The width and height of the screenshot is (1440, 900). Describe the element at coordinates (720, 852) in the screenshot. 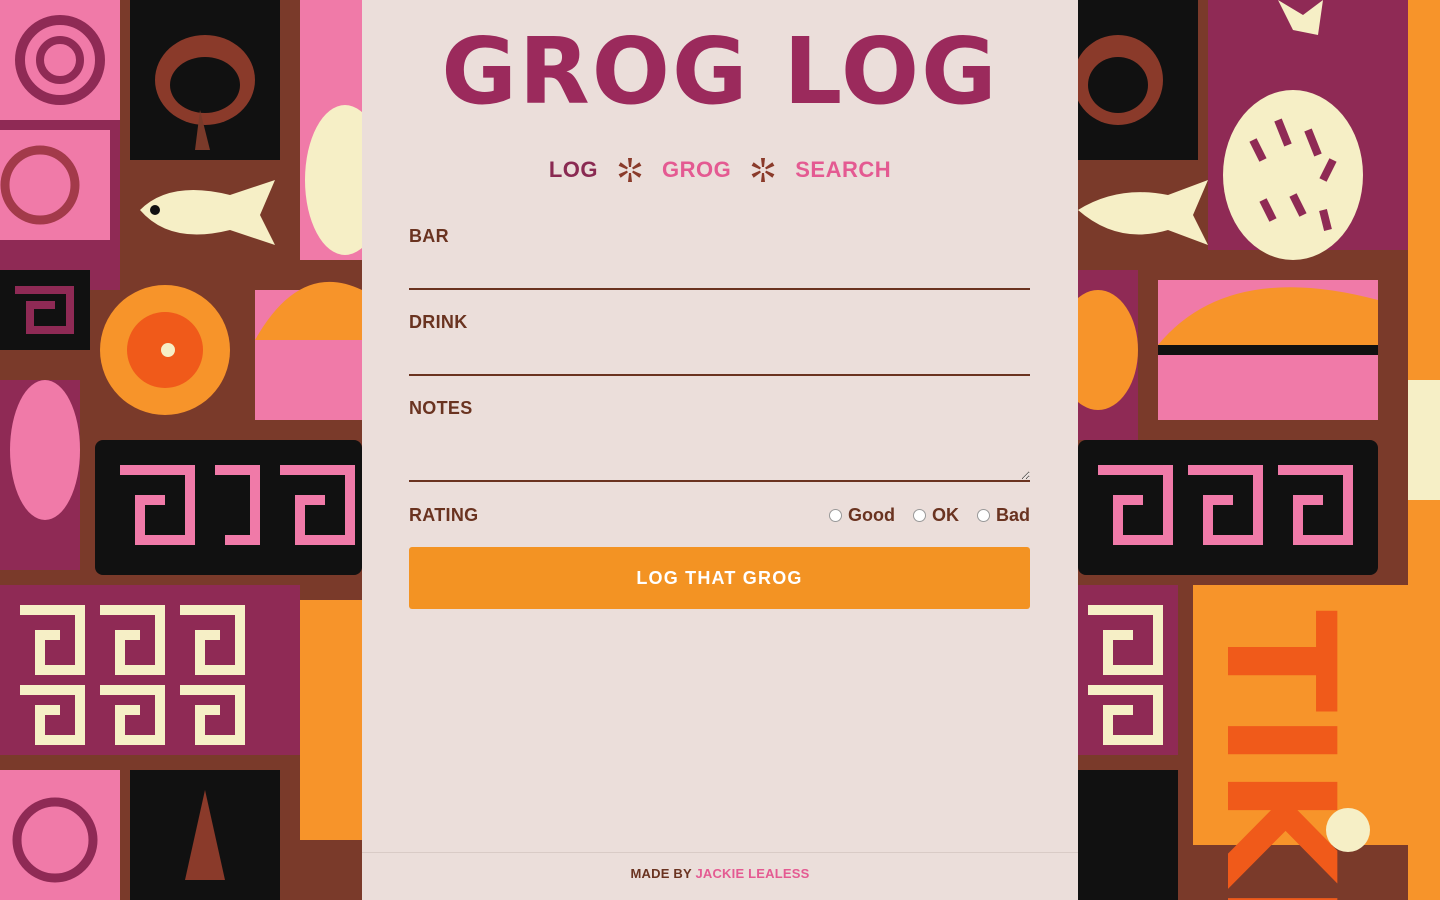

I see `footer-divider` at that location.